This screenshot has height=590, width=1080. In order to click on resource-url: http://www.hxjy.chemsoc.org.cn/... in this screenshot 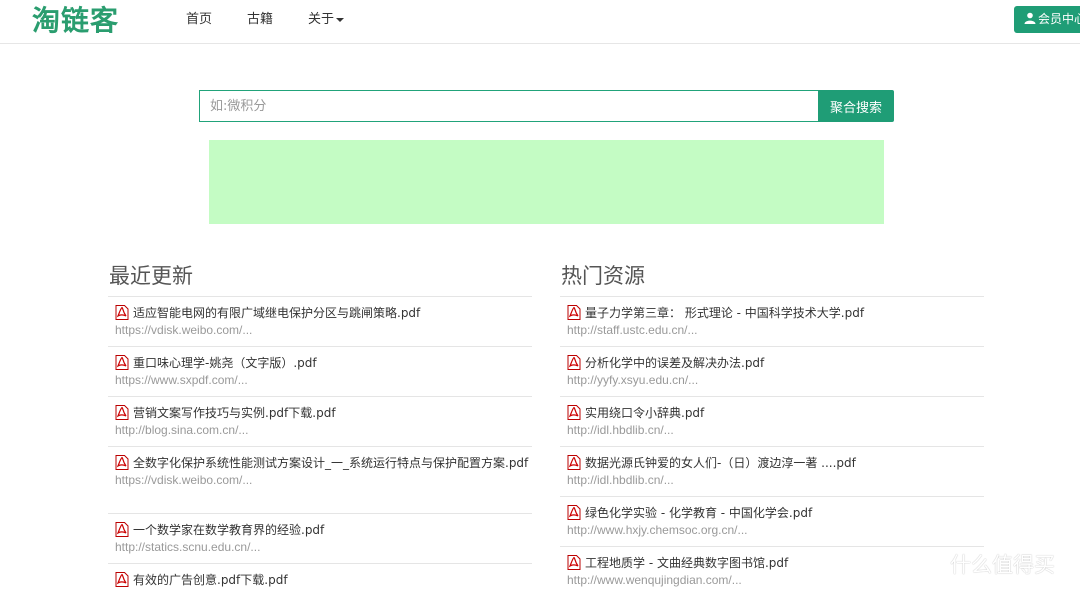, I will do `click(657, 530)`.